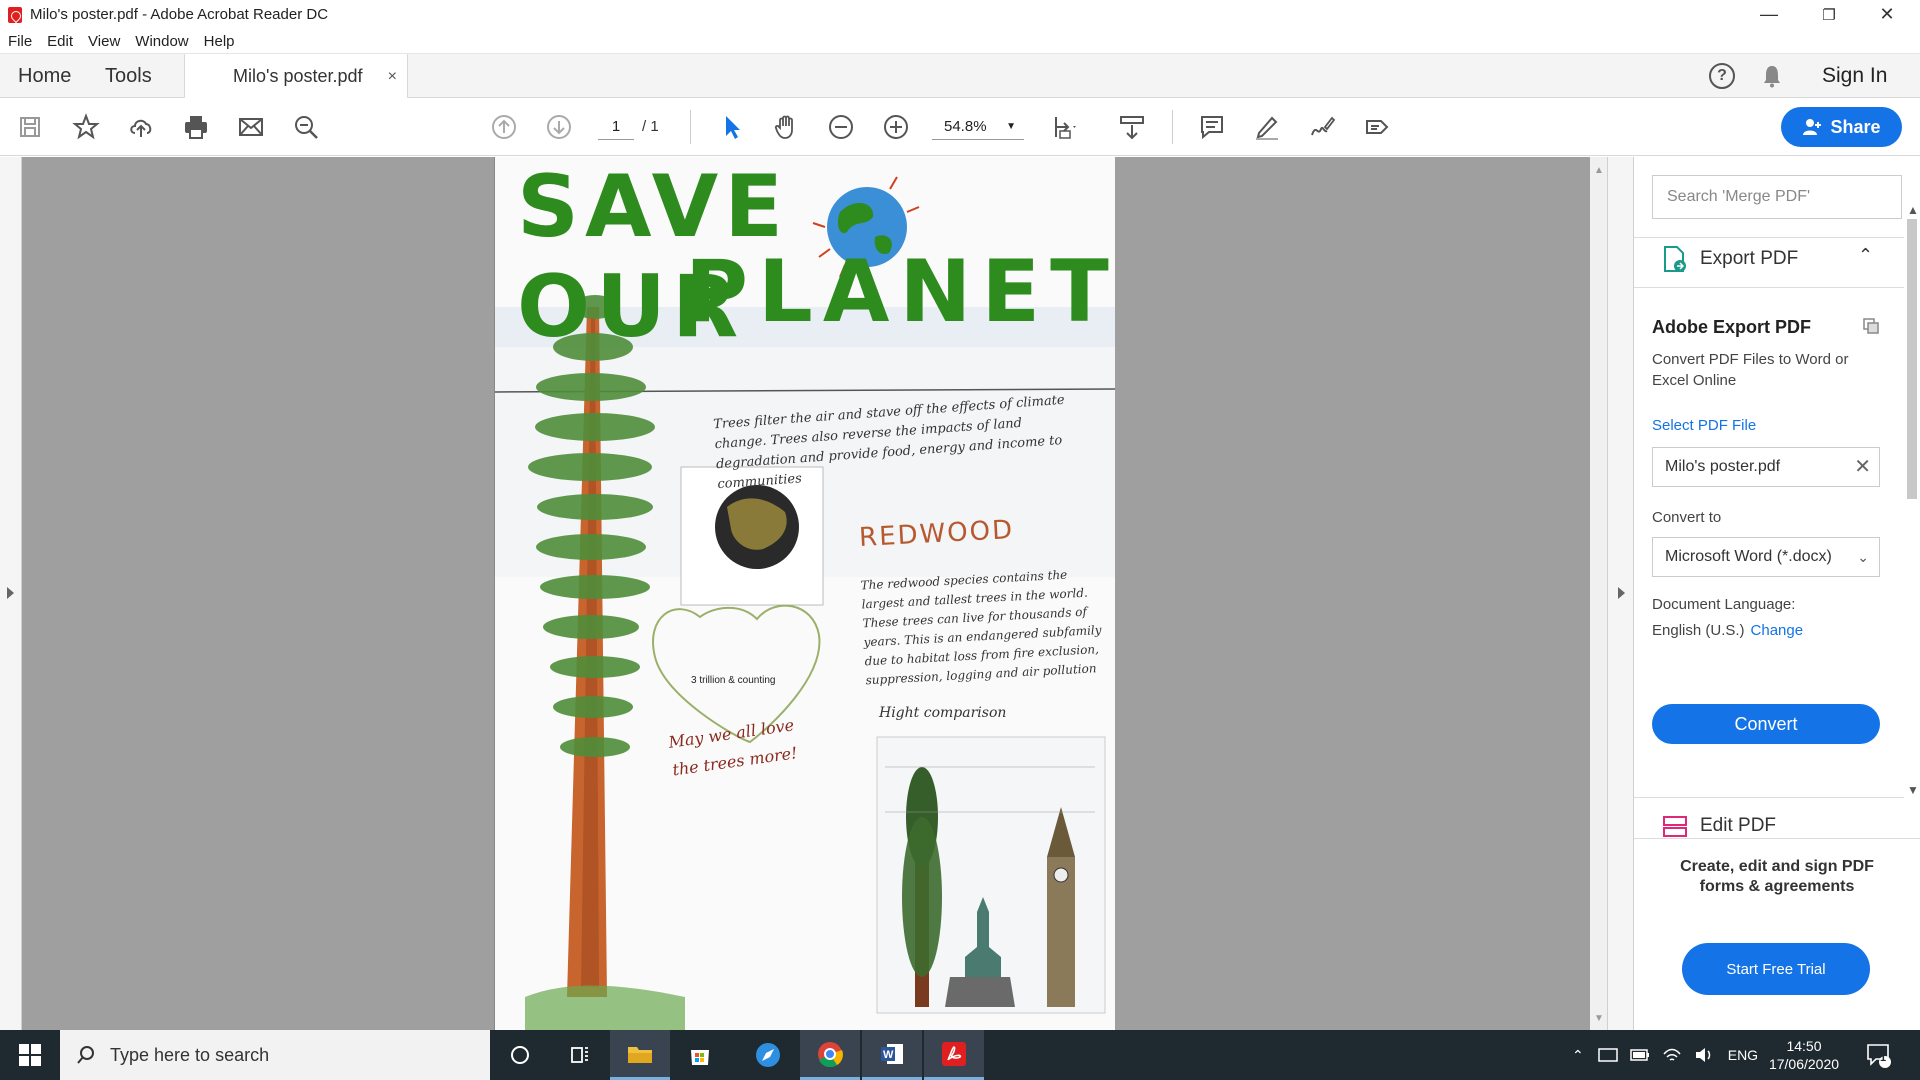 The image size is (1920, 1080). I want to click on convert-button: Convert, so click(1766, 724).